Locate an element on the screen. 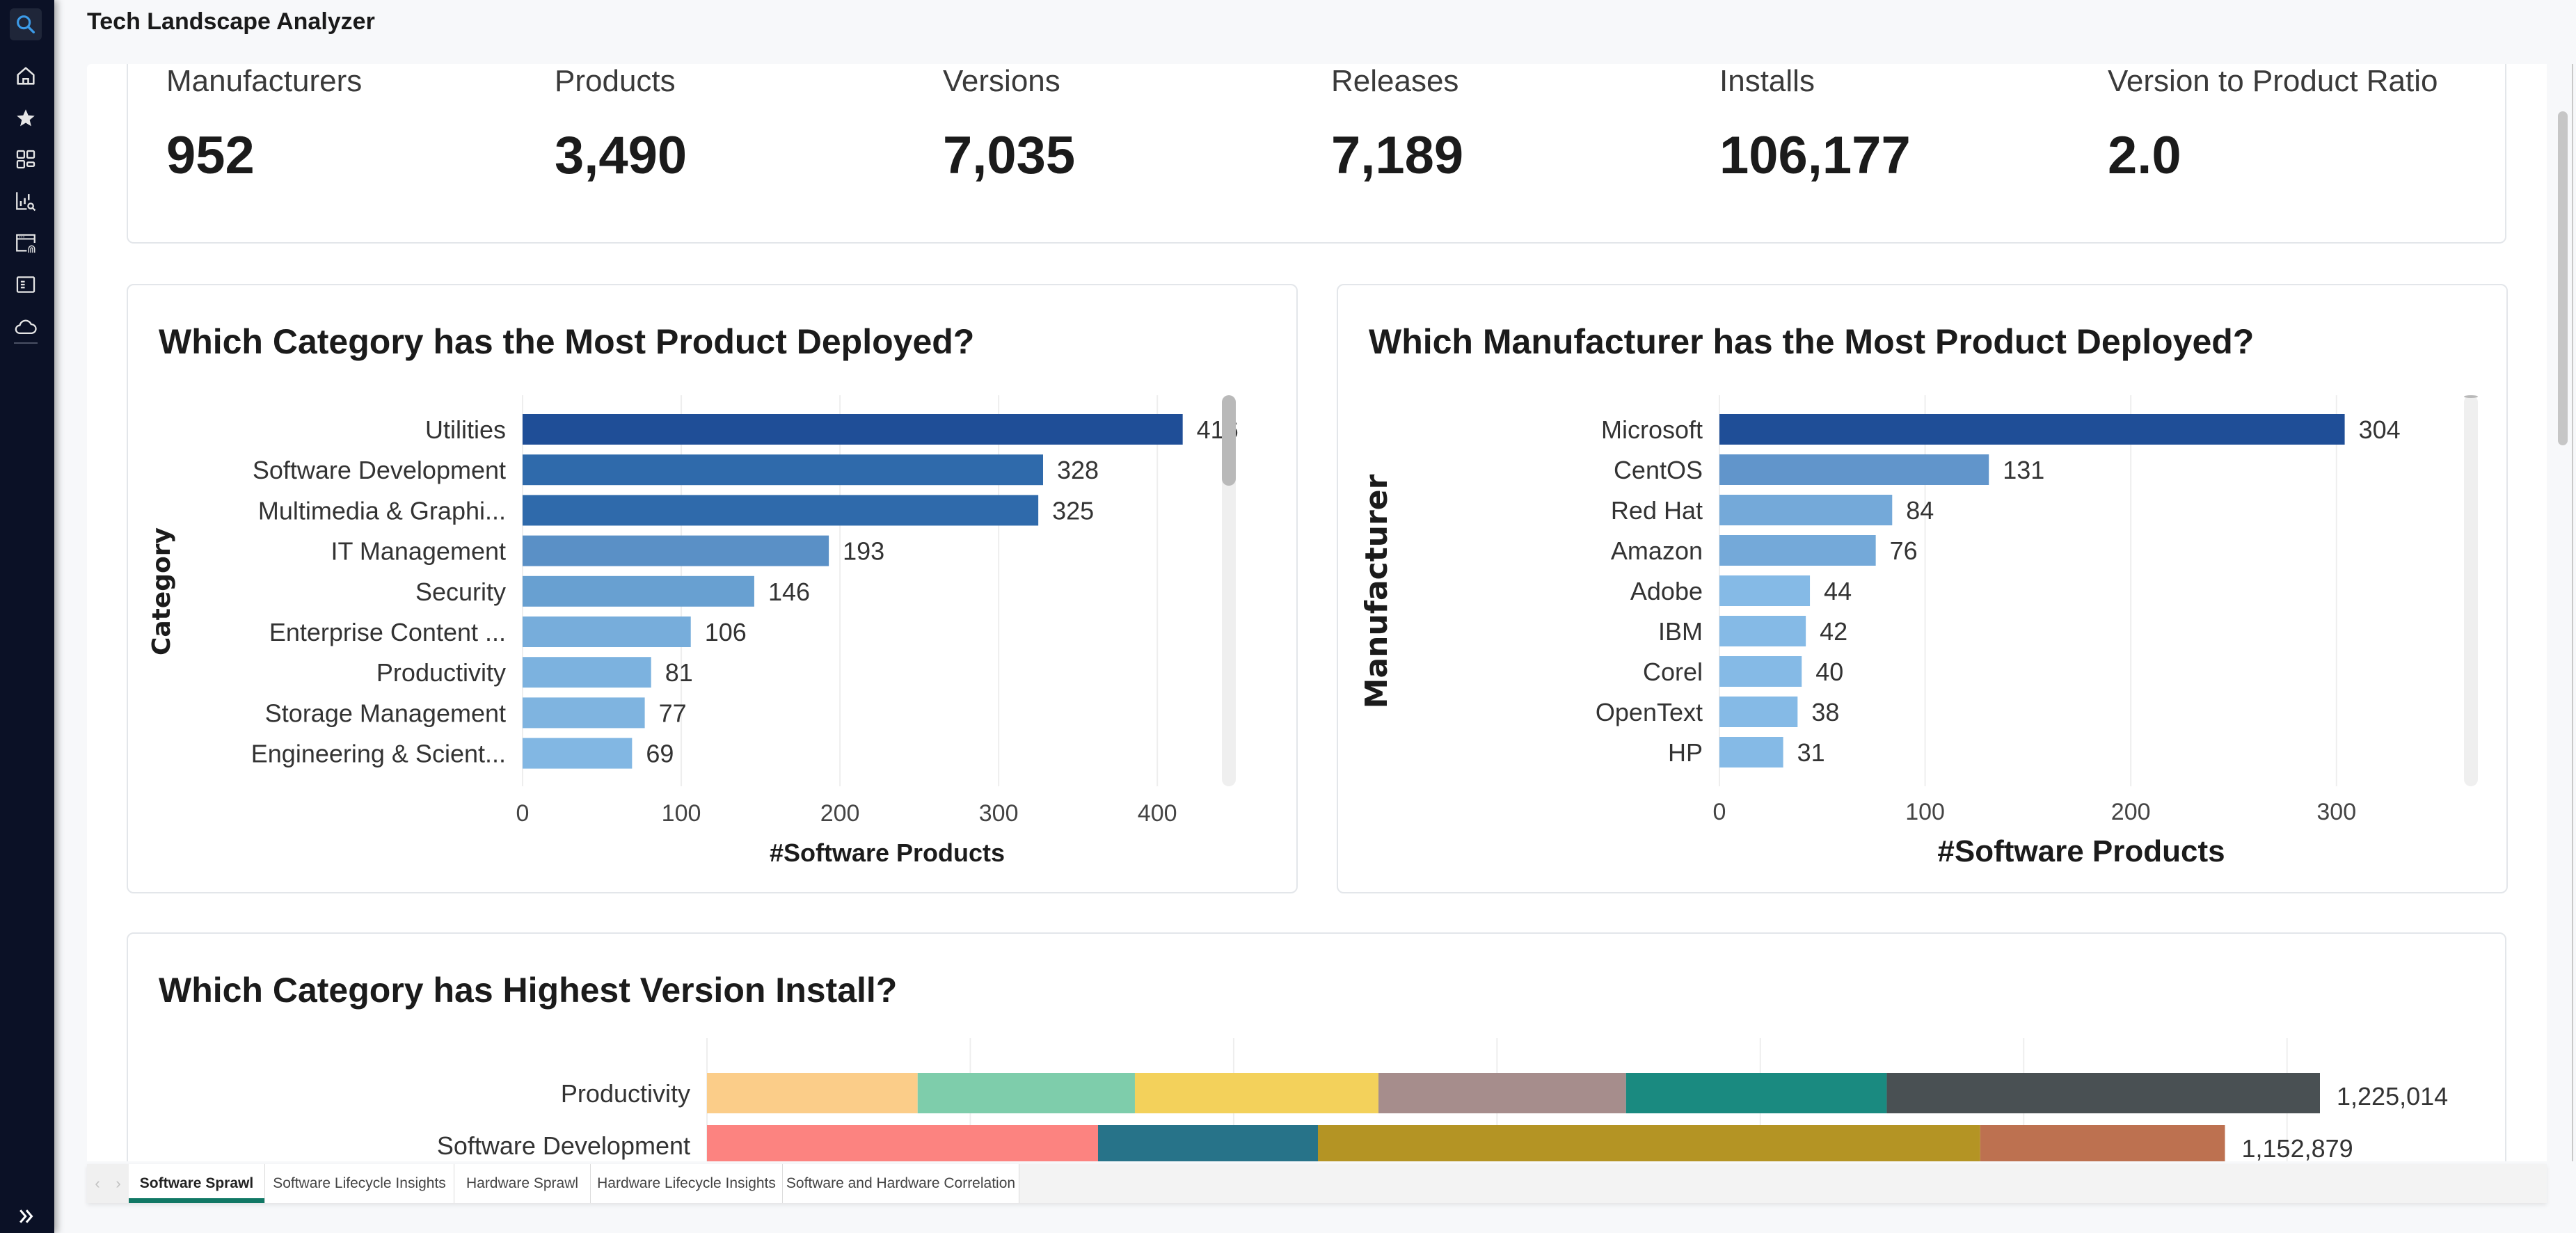 The image size is (2576, 1233). y-category-label: Amazon is located at coordinates (1657, 550).